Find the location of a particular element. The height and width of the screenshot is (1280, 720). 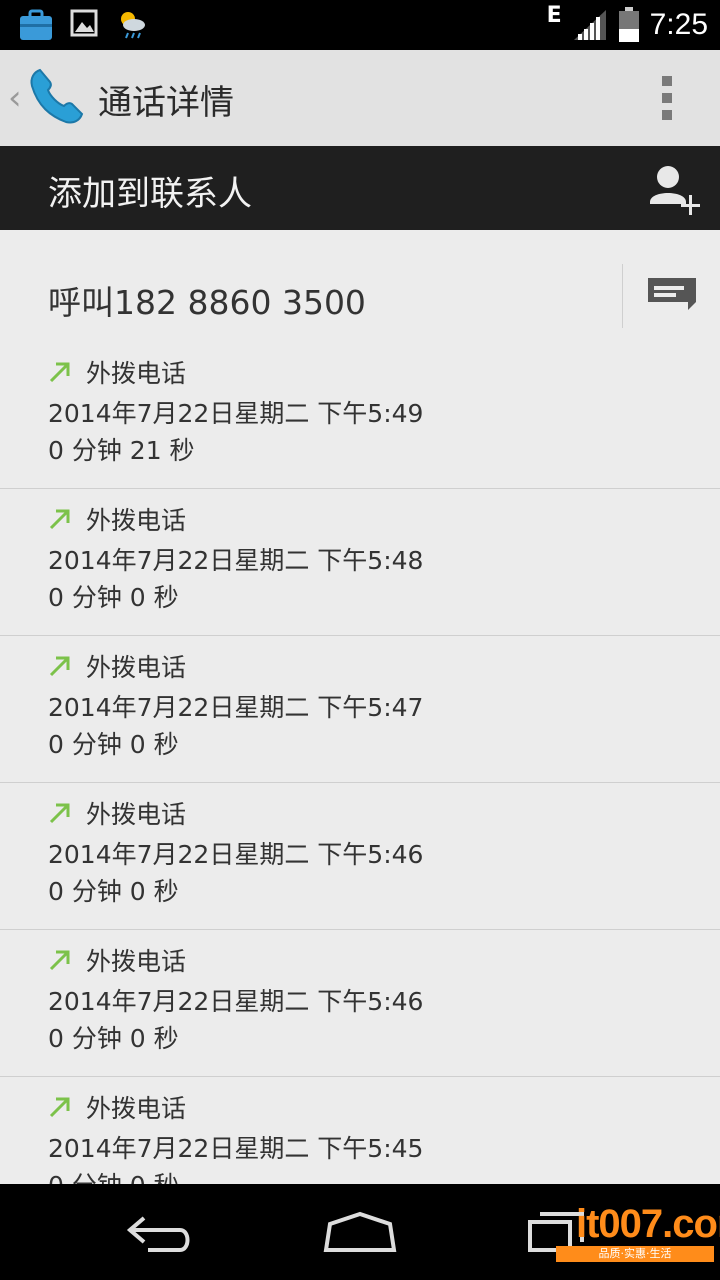

add-to-contacts-bar: 添加到联系人 is located at coordinates (360, 188).